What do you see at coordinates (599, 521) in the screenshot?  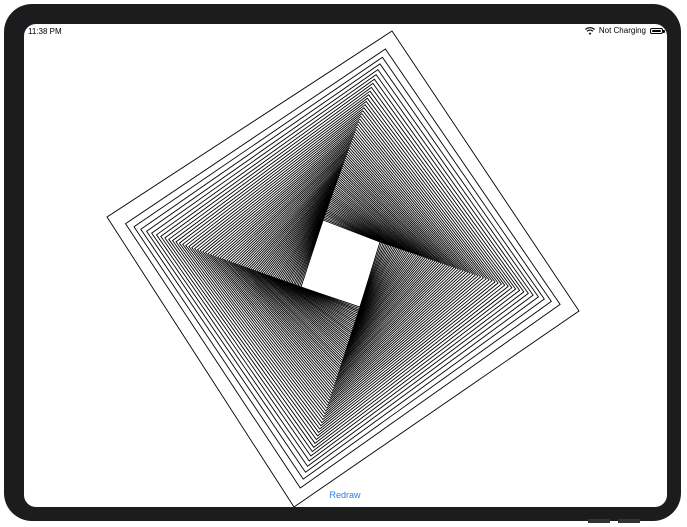 I see `corner-mark-left` at bounding box center [599, 521].